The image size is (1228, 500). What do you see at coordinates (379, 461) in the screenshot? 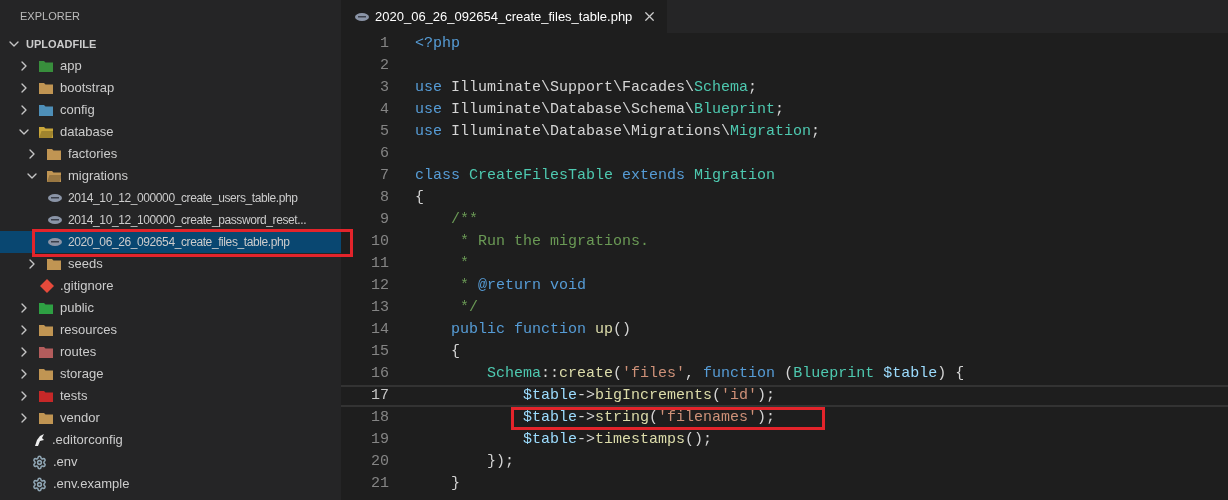
I see `line-number: 20` at bounding box center [379, 461].